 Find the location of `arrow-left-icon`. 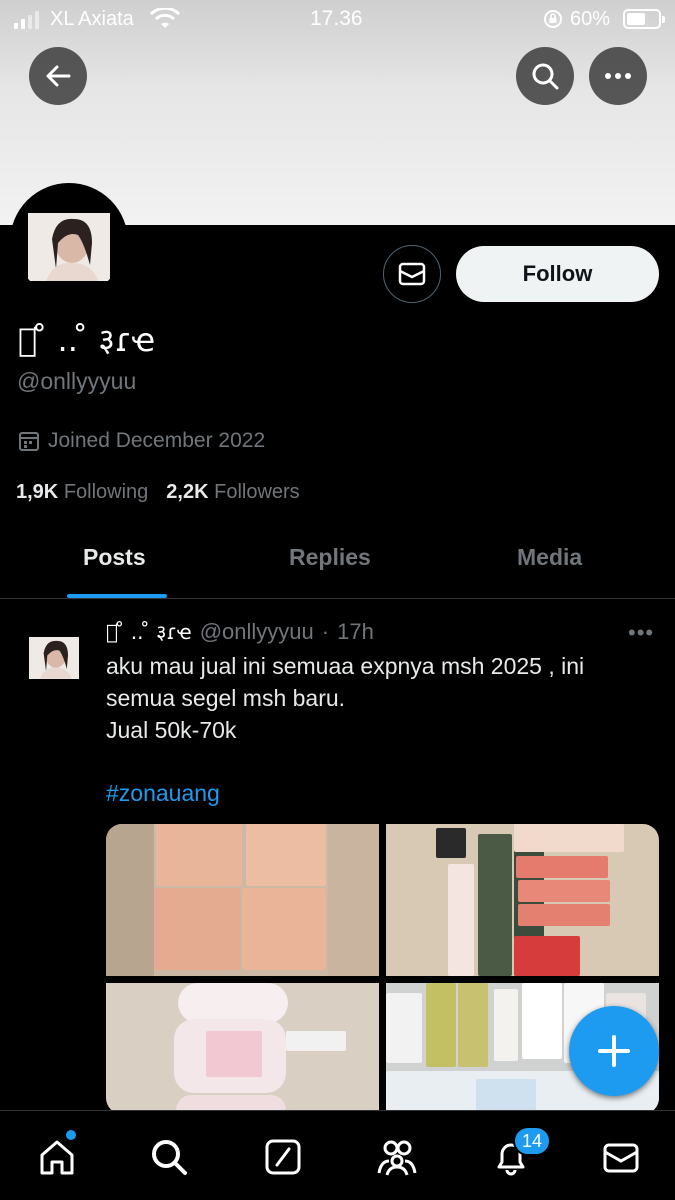

arrow-left-icon is located at coordinates (58, 76).